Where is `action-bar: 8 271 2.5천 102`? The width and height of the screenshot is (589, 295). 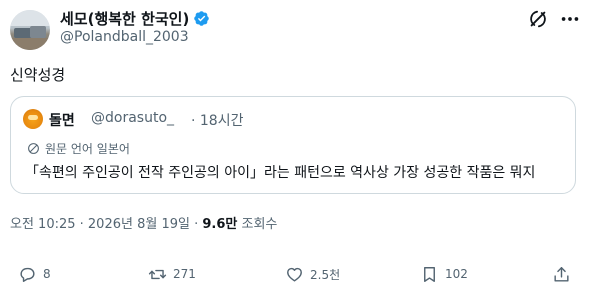
action-bar: 8 271 2.5천 102 is located at coordinates (294, 274).